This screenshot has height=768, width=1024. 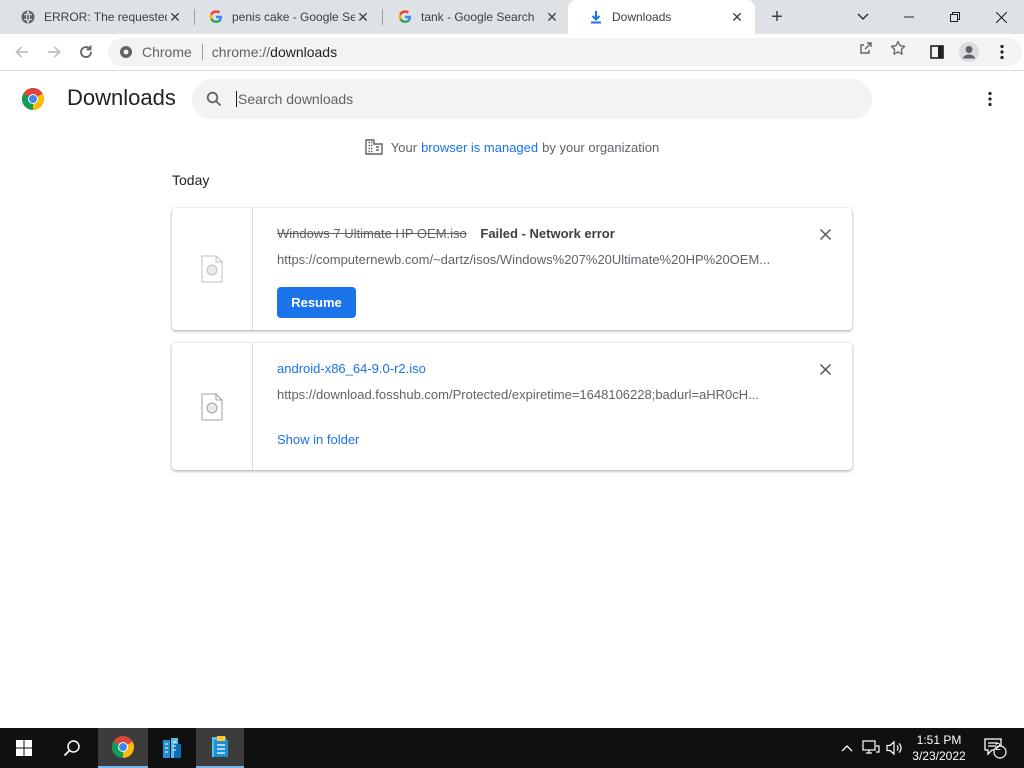 I want to click on tab-search-button, so click(x=863, y=17).